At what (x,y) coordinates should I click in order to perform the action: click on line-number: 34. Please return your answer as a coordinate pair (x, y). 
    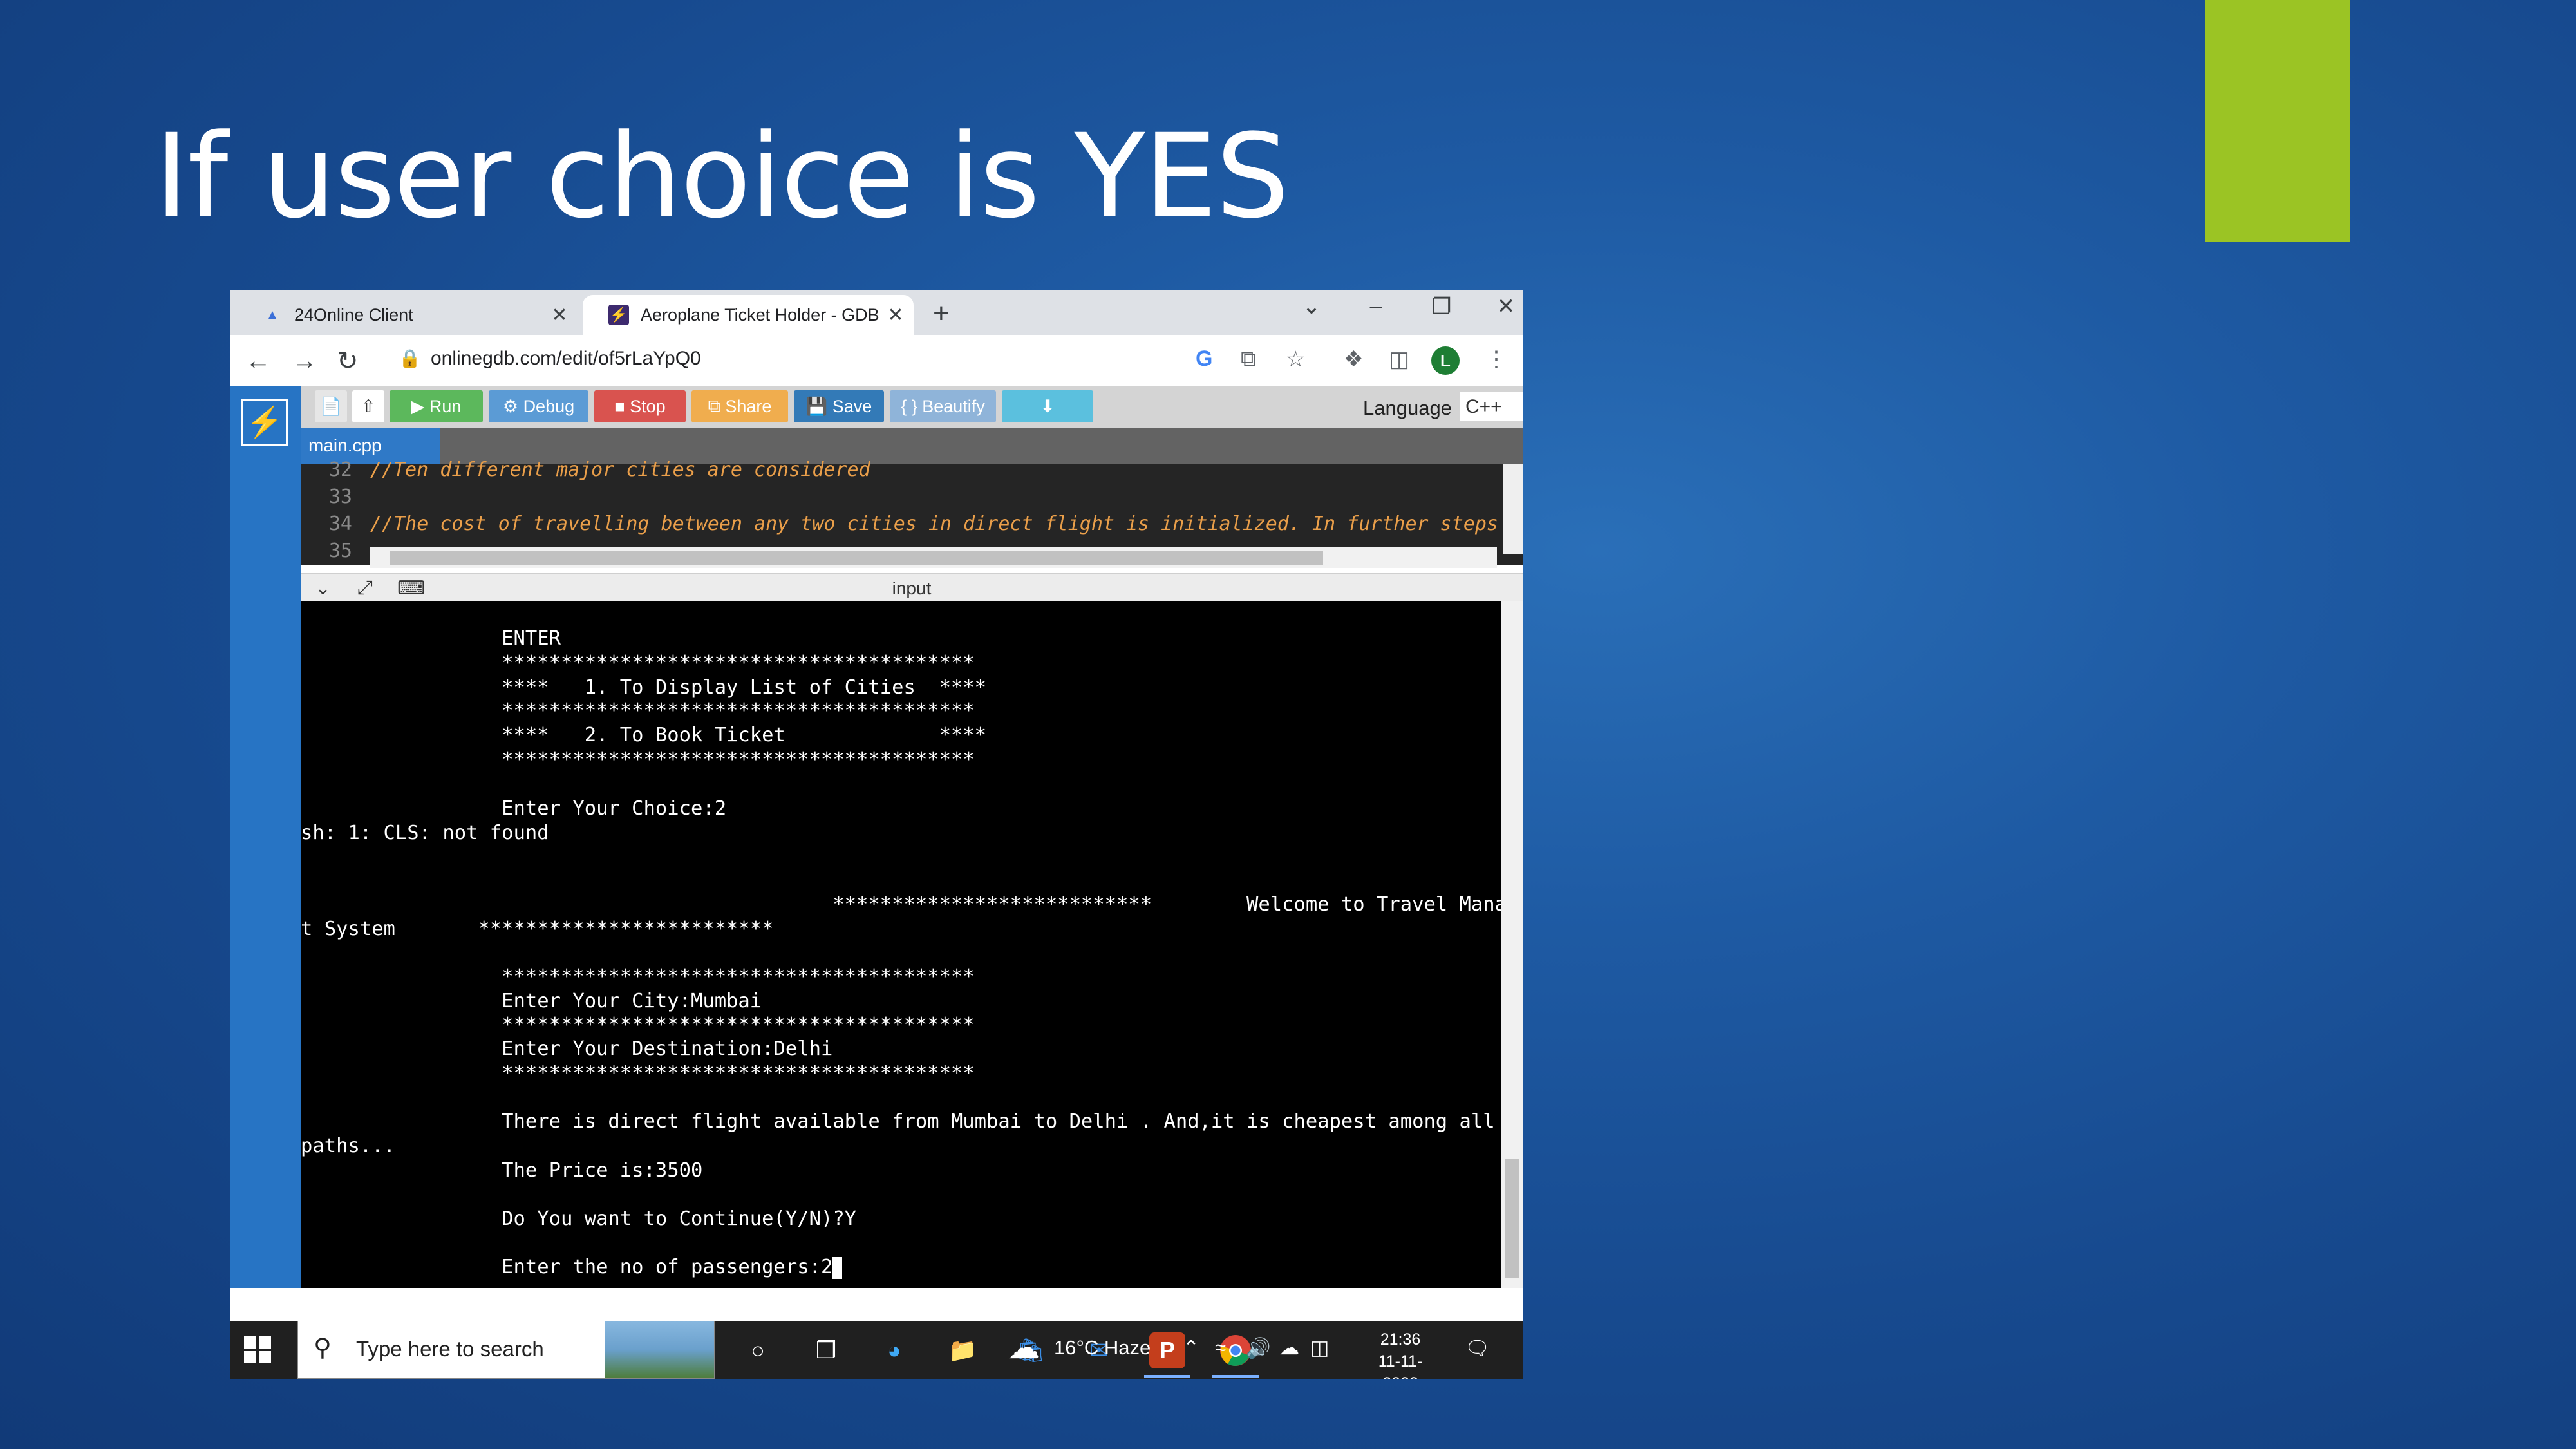
    Looking at the image, I should click on (340, 524).